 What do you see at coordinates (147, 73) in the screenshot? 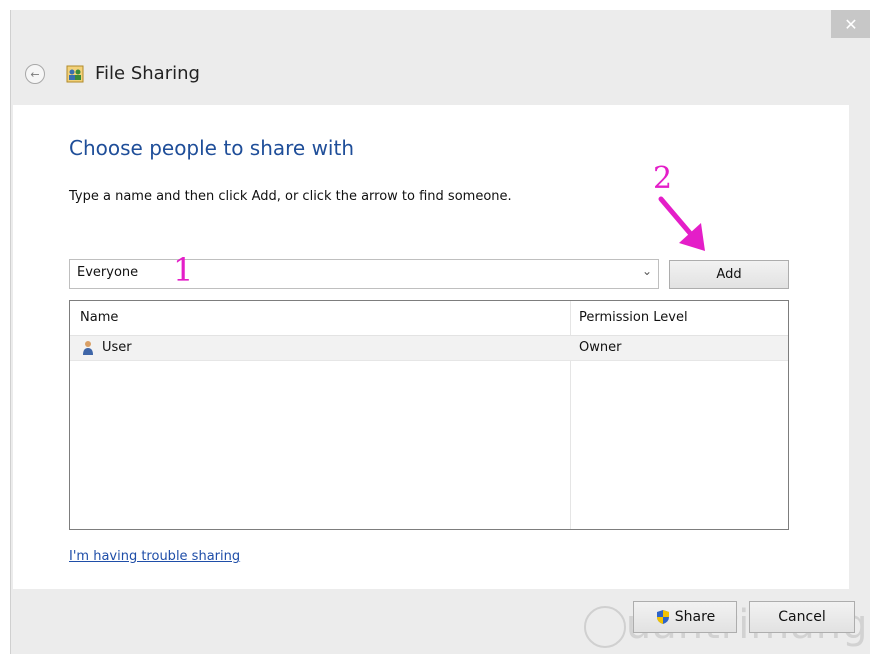
I see `window-title: File Sharing` at bounding box center [147, 73].